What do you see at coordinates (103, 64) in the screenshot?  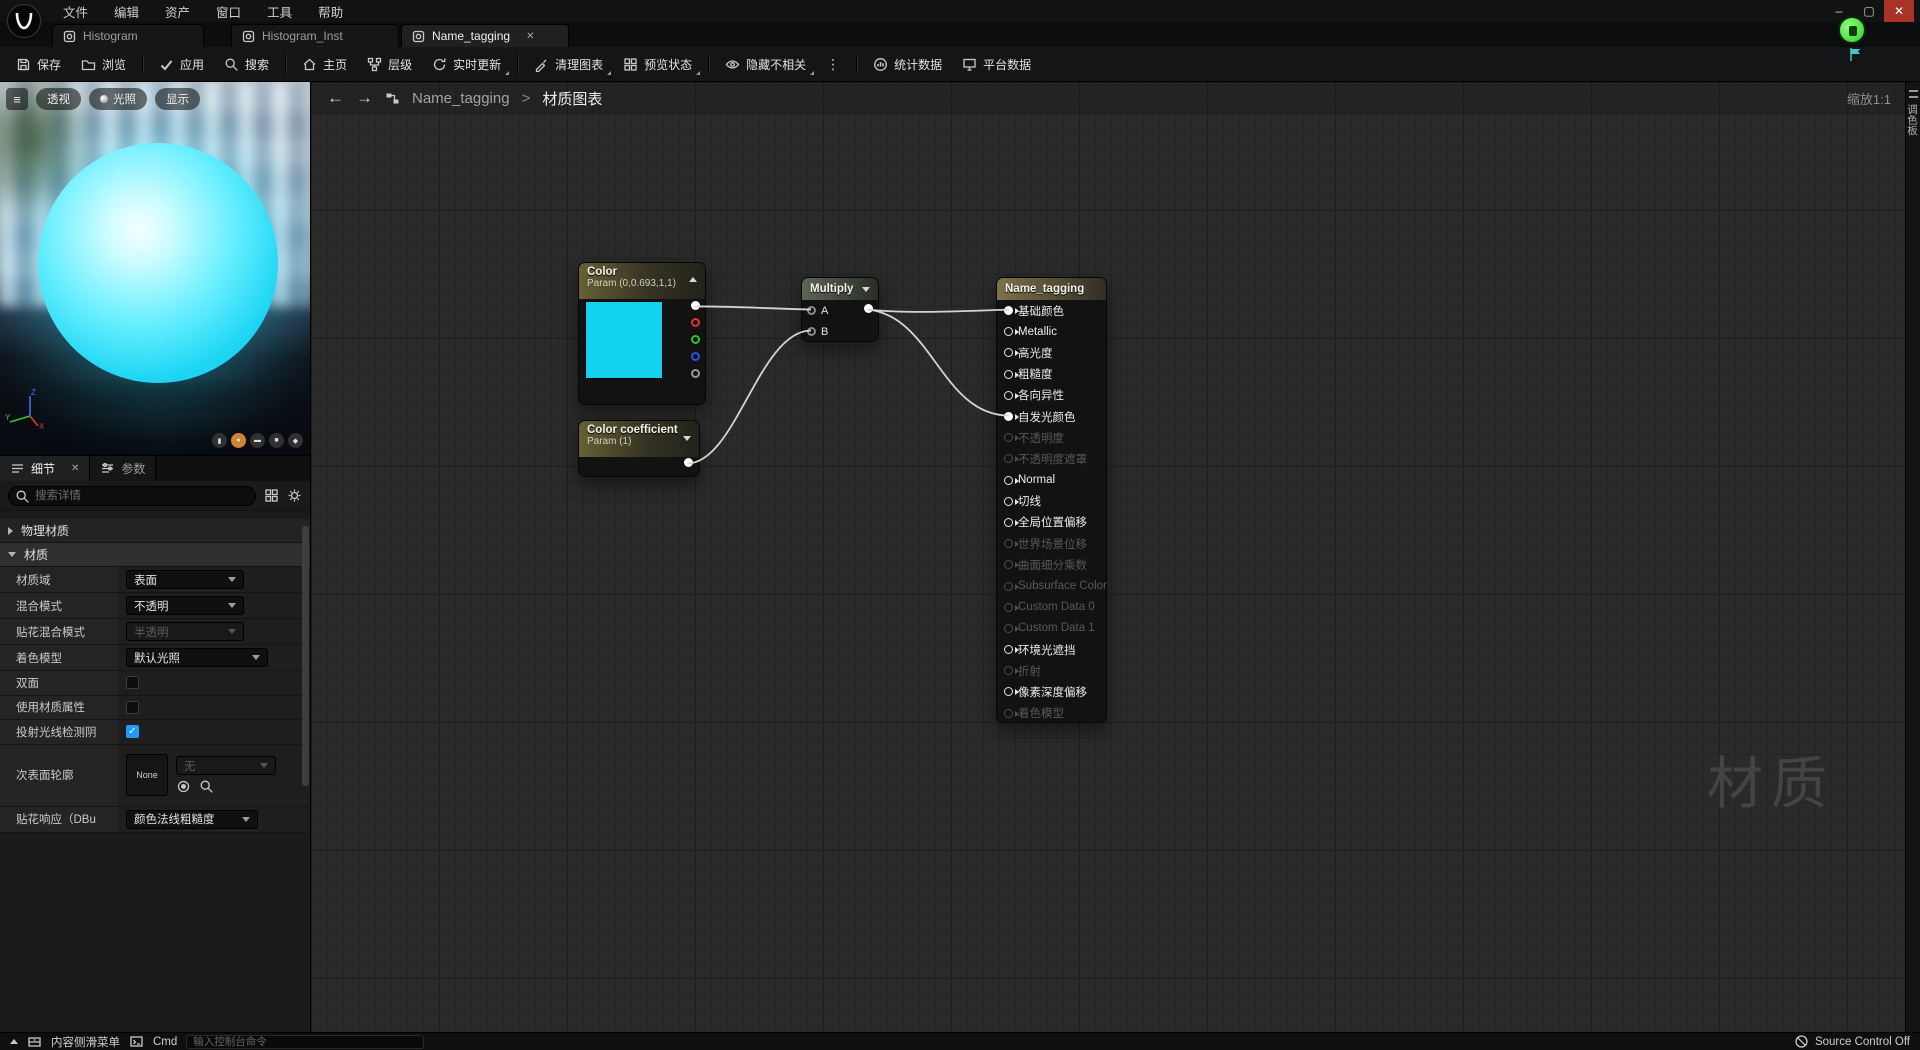 I see `browse-button: 浏览` at bounding box center [103, 64].